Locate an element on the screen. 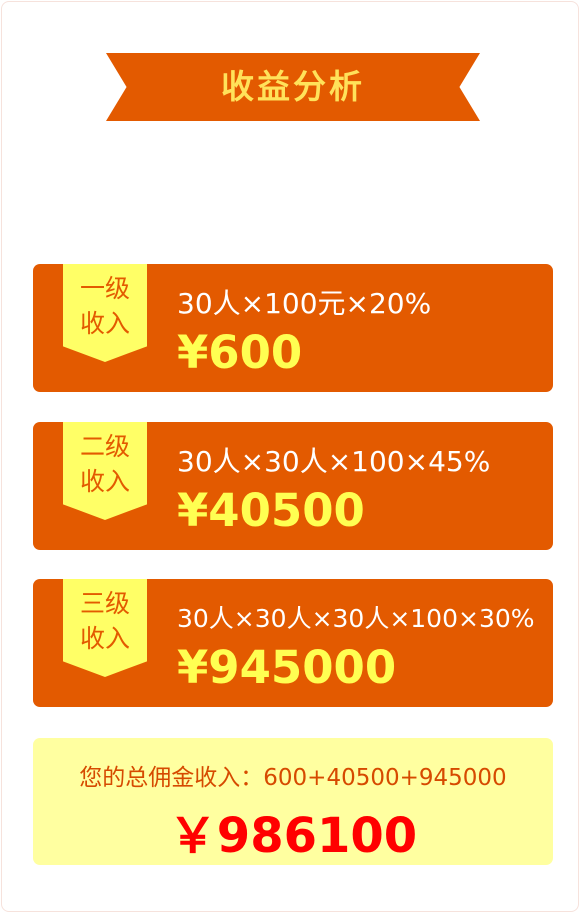 The image size is (582, 915). level-1-formula: 30人×100元×20% is located at coordinates (304, 303).